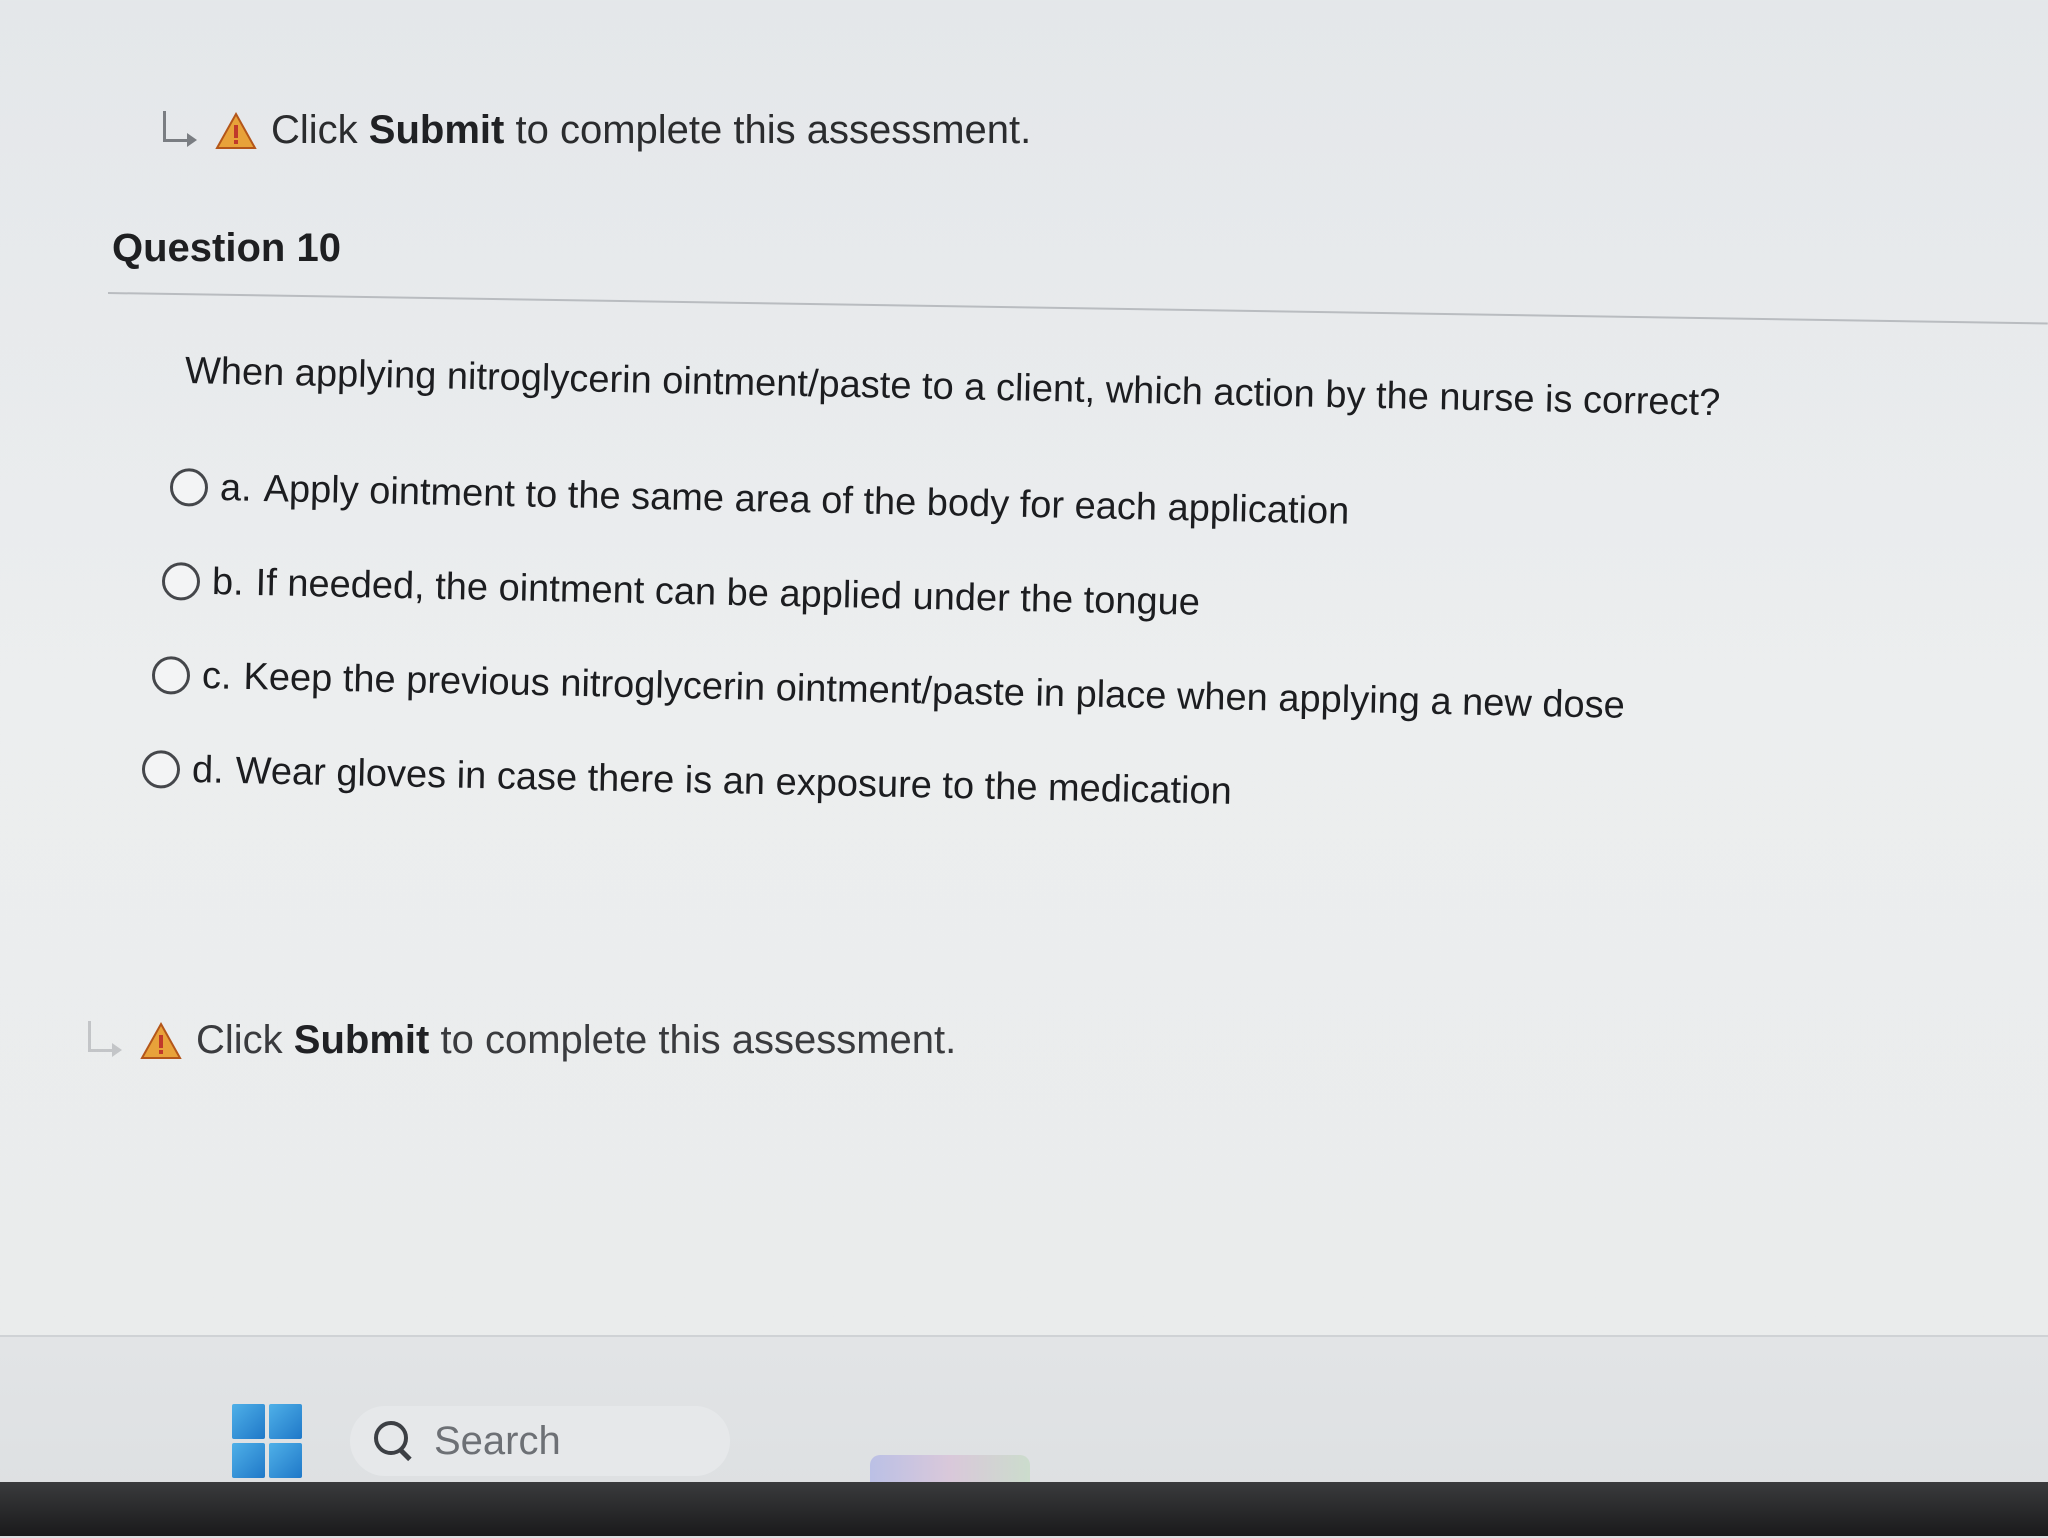 The image size is (2048, 1538). I want to click on radio-button-a, so click(189, 487).